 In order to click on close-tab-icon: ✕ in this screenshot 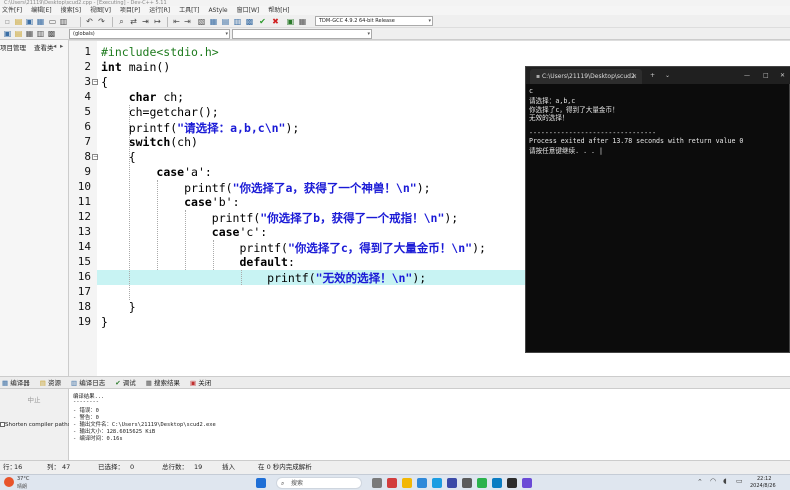, I will do `click(634, 76)`.